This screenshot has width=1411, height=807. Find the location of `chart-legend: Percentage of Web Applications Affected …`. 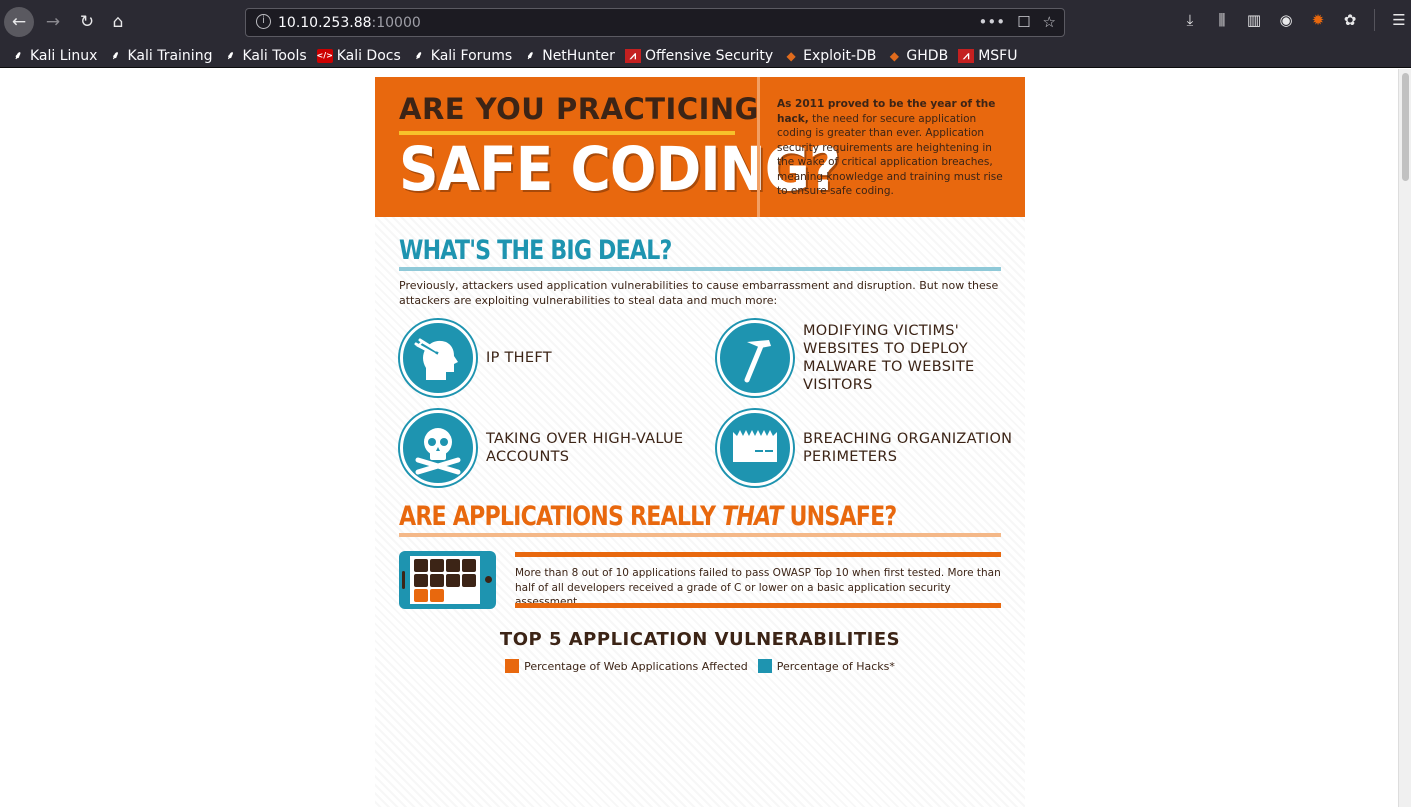

chart-legend: Percentage of Web Applications Affected … is located at coordinates (700, 666).